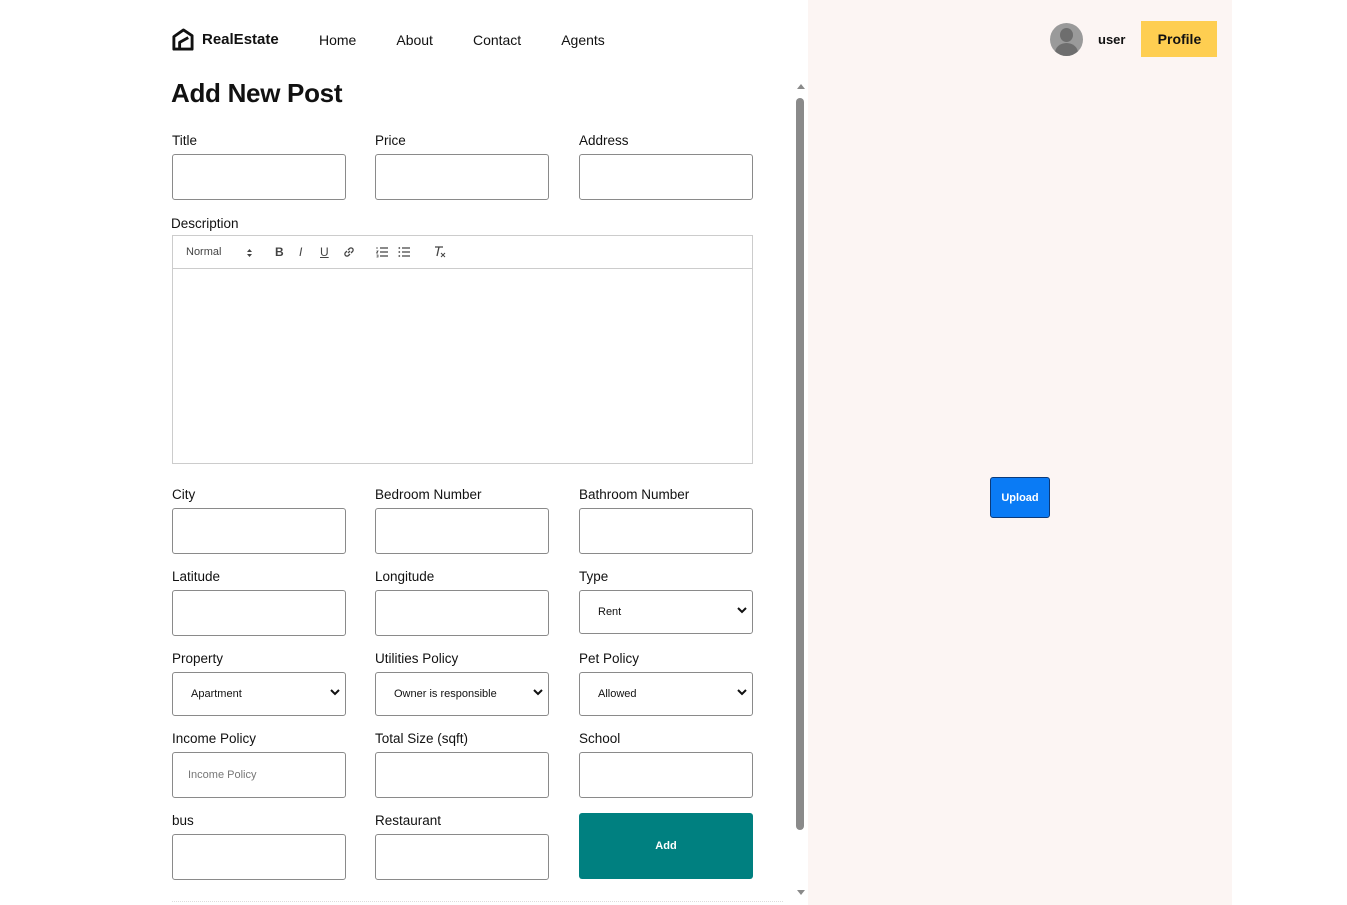 Image resolution: width=1347 pixels, height=905 pixels. I want to click on description-textarea, so click(462, 366).